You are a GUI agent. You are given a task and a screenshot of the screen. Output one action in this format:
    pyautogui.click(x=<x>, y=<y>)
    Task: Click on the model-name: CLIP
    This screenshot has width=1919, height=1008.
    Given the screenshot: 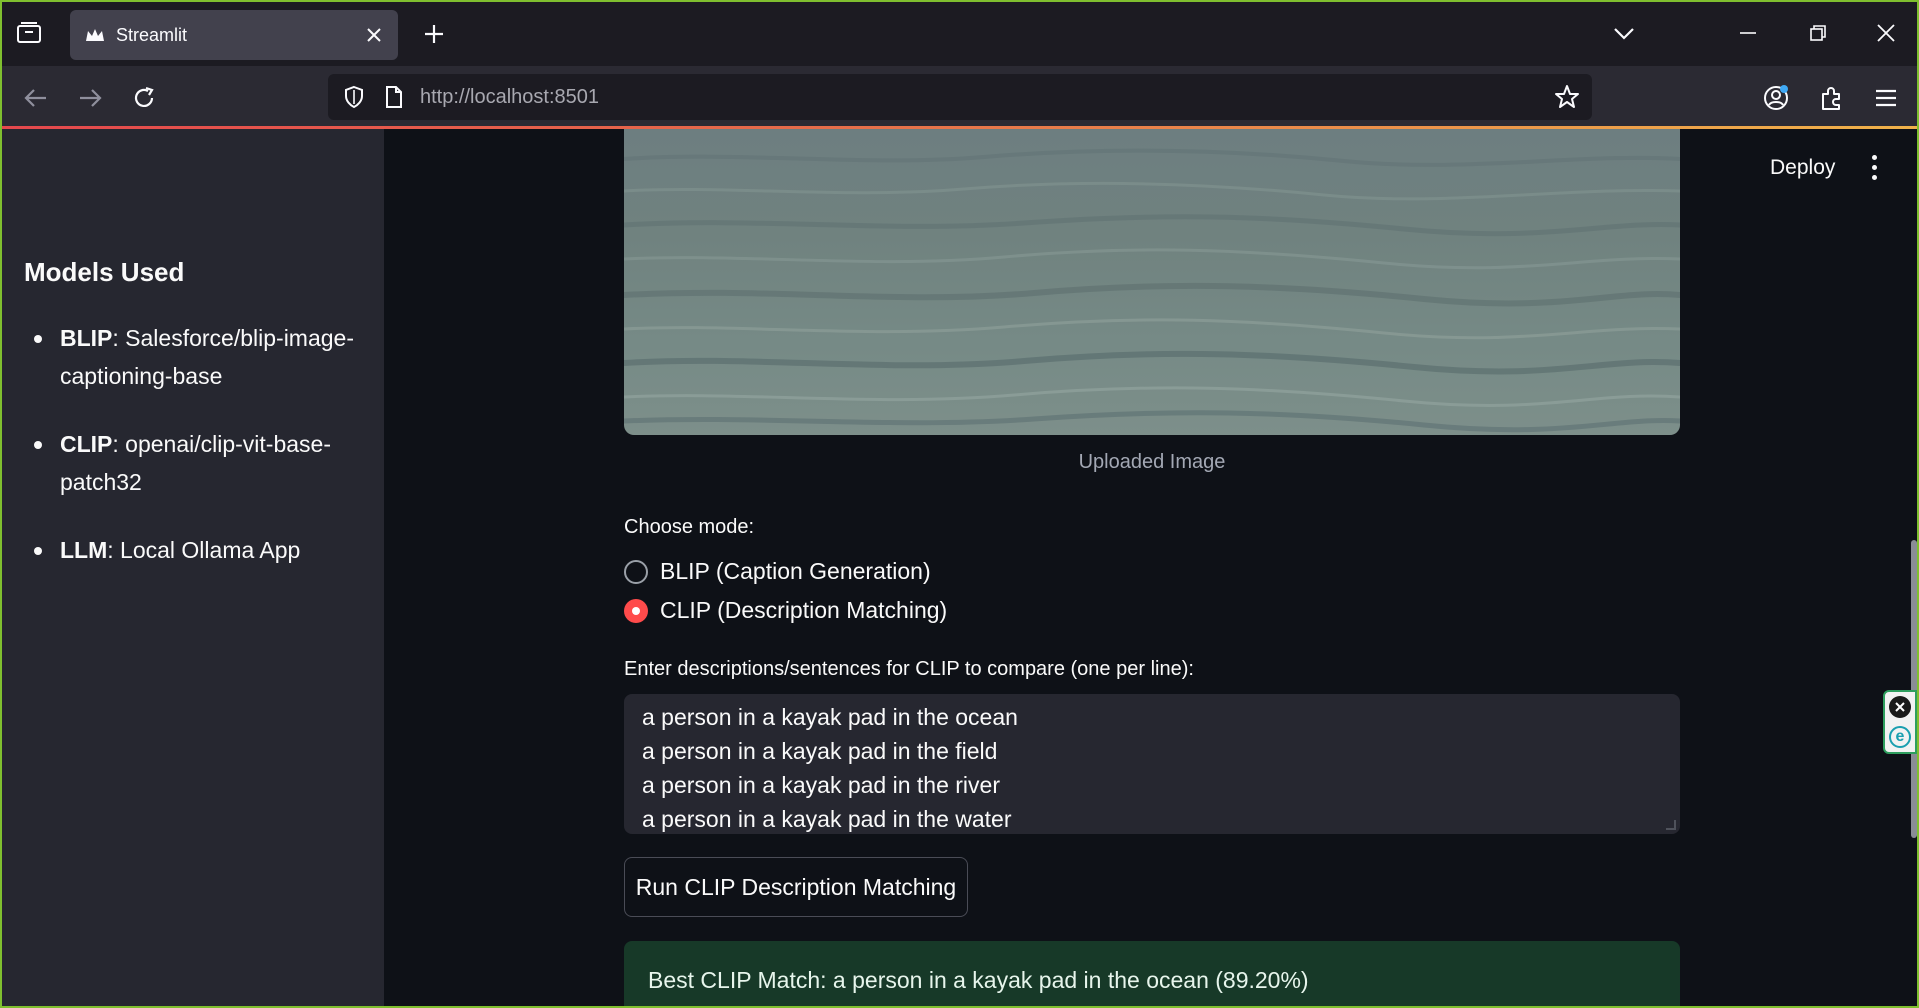 What is the action you would take?
    pyautogui.click(x=86, y=444)
    